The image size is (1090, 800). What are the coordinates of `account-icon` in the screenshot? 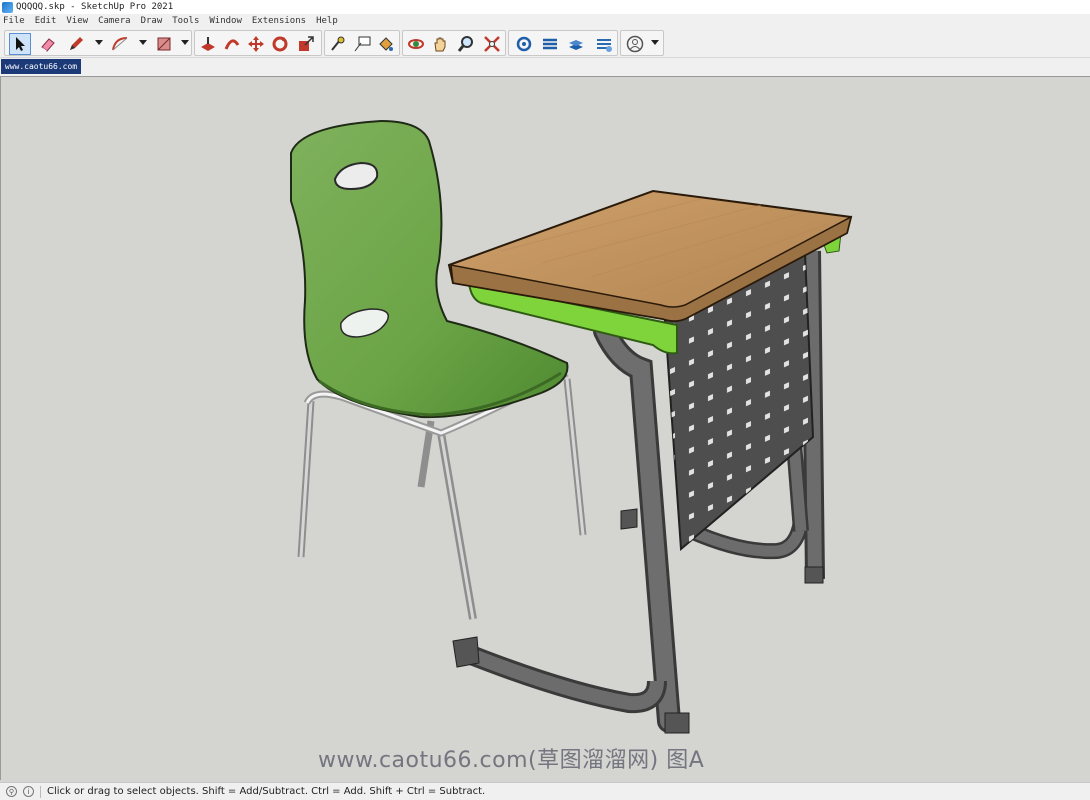 It's located at (635, 44).